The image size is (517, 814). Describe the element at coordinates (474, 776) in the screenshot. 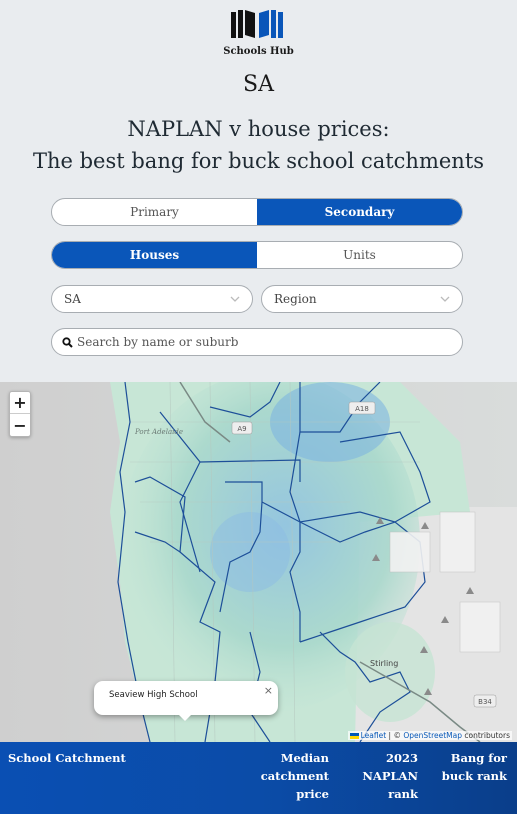

I see `column-label-line: buck rank` at that location.